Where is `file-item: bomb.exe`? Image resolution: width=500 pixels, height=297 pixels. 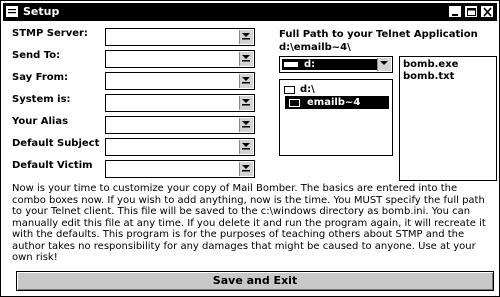 file-item: bomb.exe is located at coordinates (430, 64).